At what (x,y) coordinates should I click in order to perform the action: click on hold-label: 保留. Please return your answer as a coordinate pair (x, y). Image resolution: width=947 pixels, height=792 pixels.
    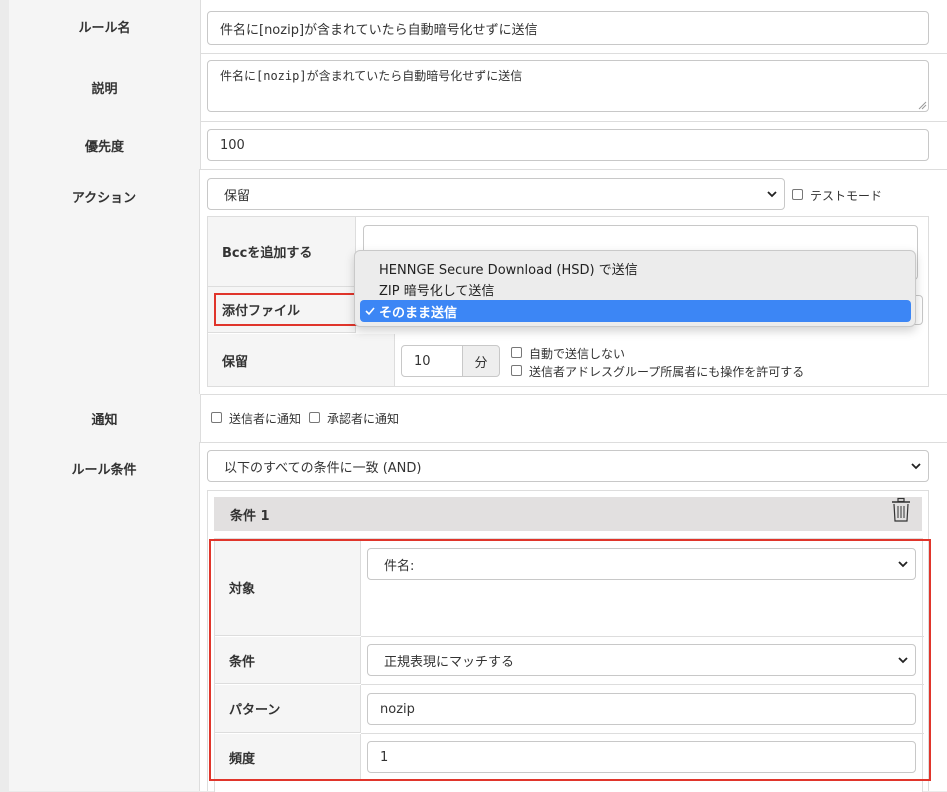
    Looking at the image, I should click on (301, 360).